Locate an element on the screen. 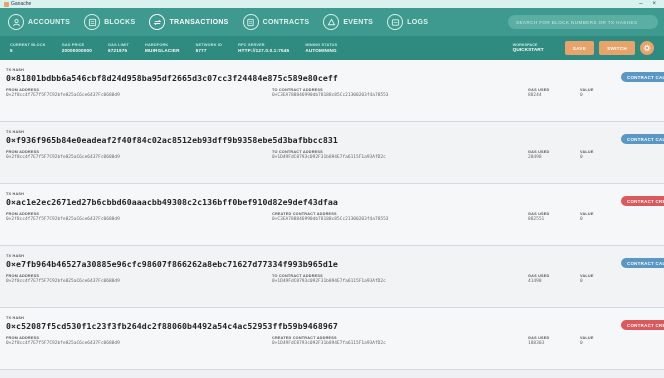 This screenshot has height=378, width=664. workspace-label: WORKSPACE is located at coordinates (525, 45).